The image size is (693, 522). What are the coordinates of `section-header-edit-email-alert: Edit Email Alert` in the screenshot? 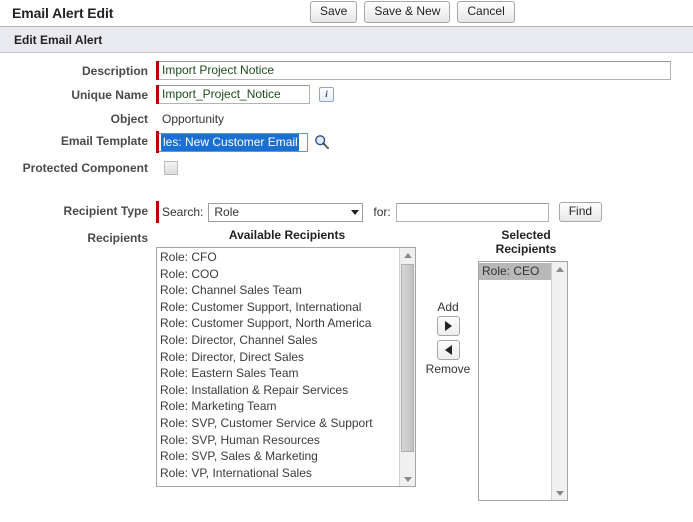 It's located at (346, 40).